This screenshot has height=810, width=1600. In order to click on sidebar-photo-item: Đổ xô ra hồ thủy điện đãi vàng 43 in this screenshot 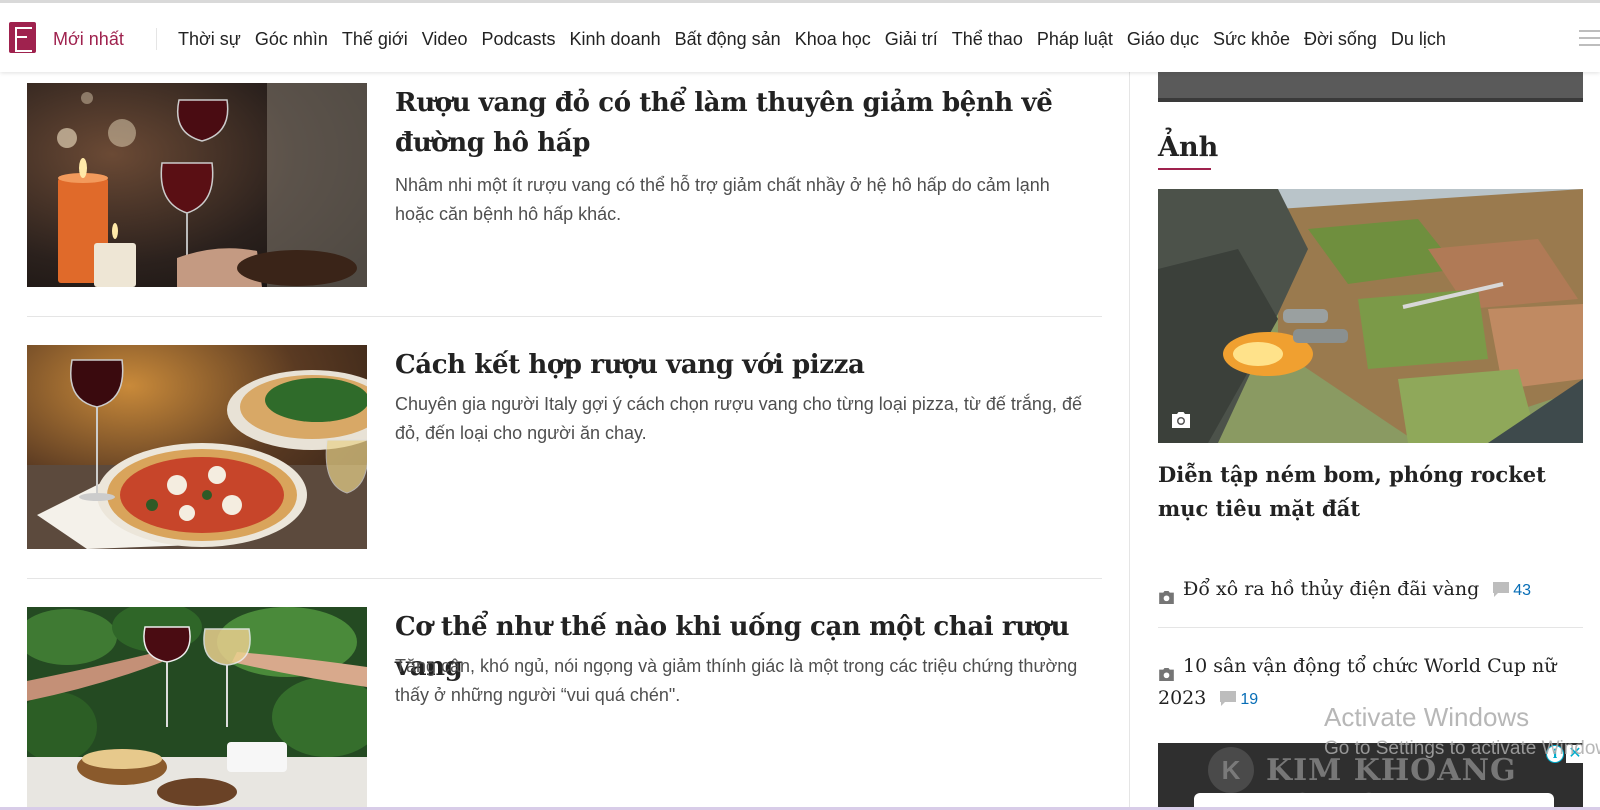, I will do `click(1370, 590)`.